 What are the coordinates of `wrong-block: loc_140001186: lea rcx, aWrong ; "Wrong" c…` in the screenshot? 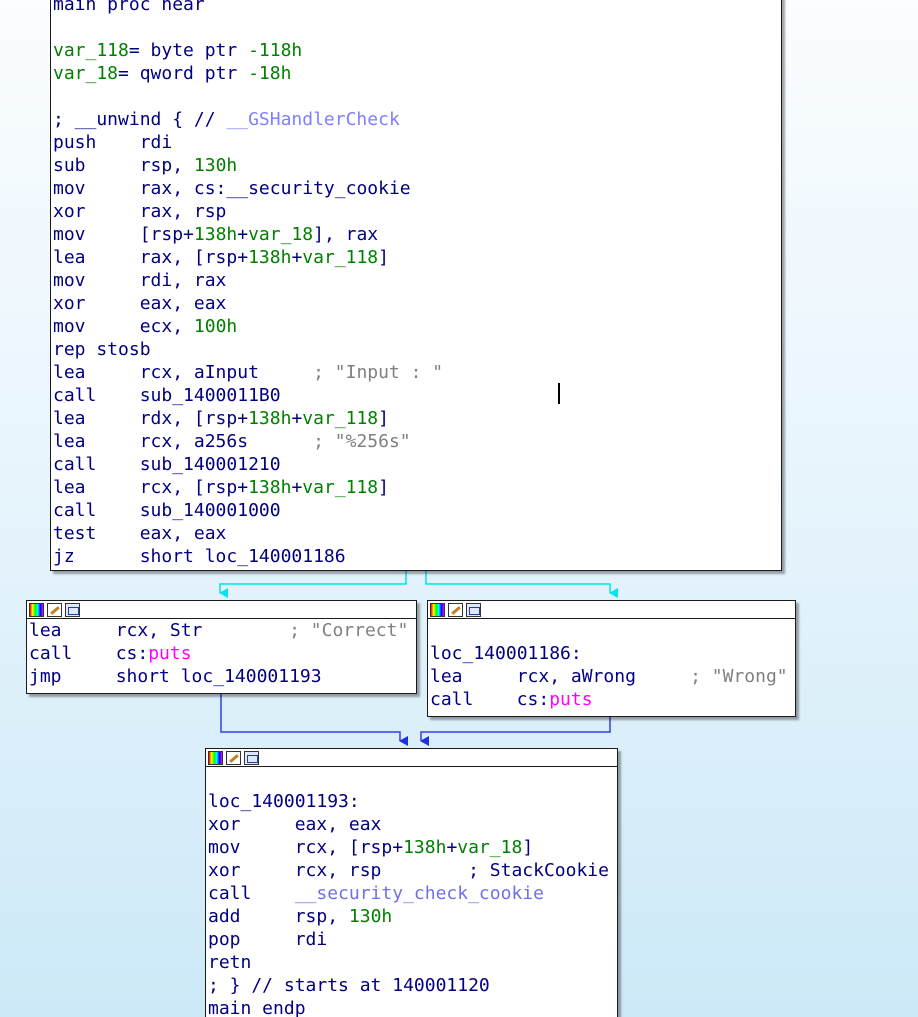 It's located at (611, 658).